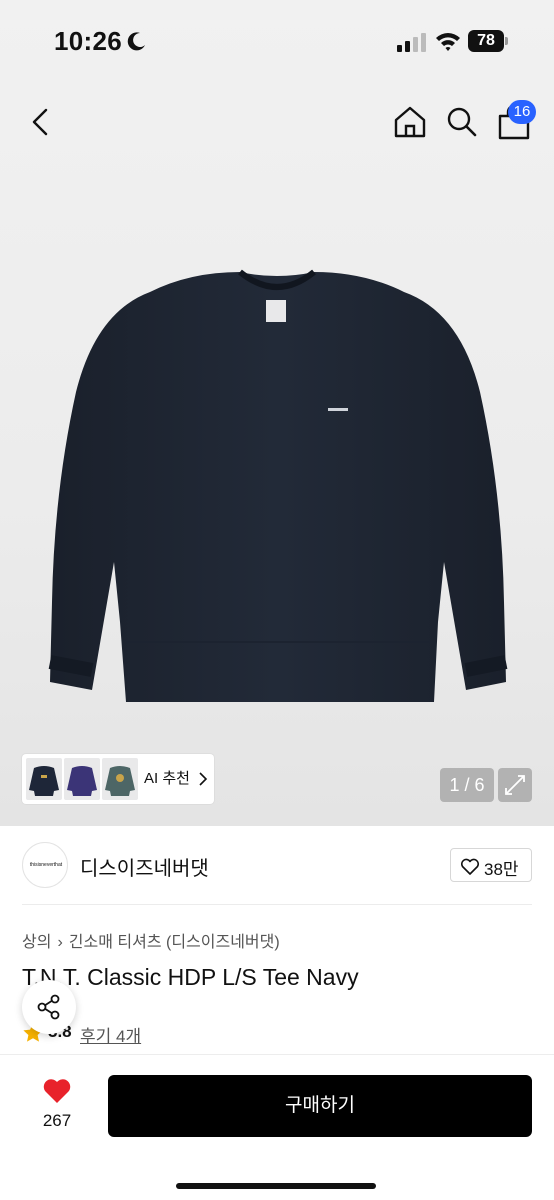 This screenshot has height=1200, width=554. I want to click on brand-row: thisisneverthat 디스이즈네버댓 38만, so click(277, 866).